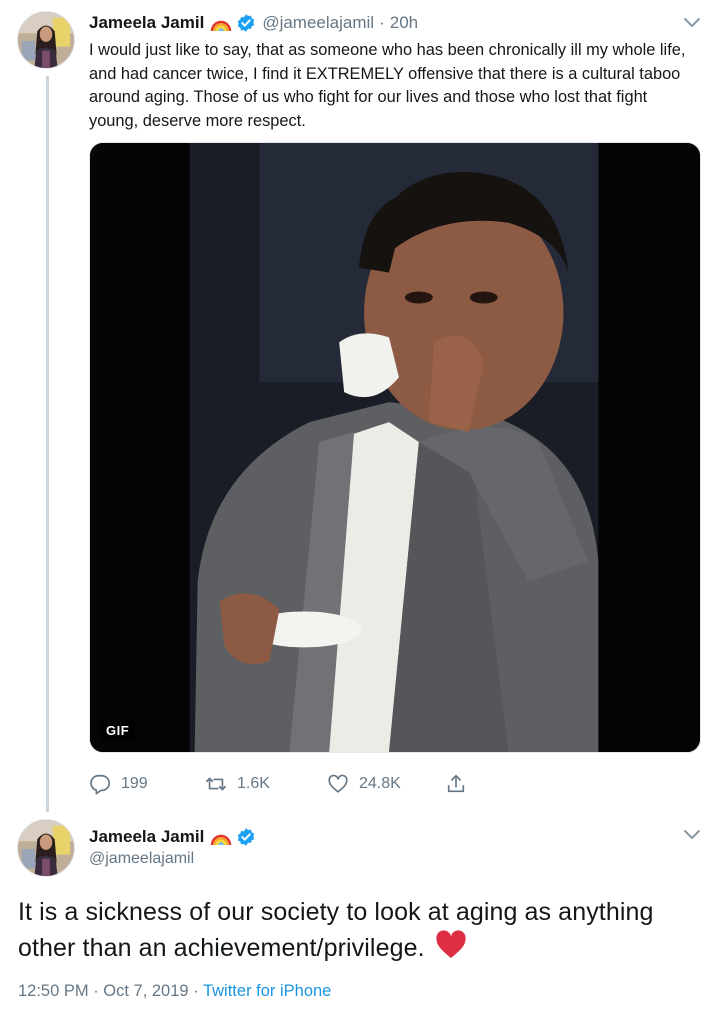 Image resolution: width=720 pixels, height=1021 pixels. Describe the element at coordinates (289, 784) in the screenshot. I see `tweet-actions: 199 1.6K 24.8K` at that location.